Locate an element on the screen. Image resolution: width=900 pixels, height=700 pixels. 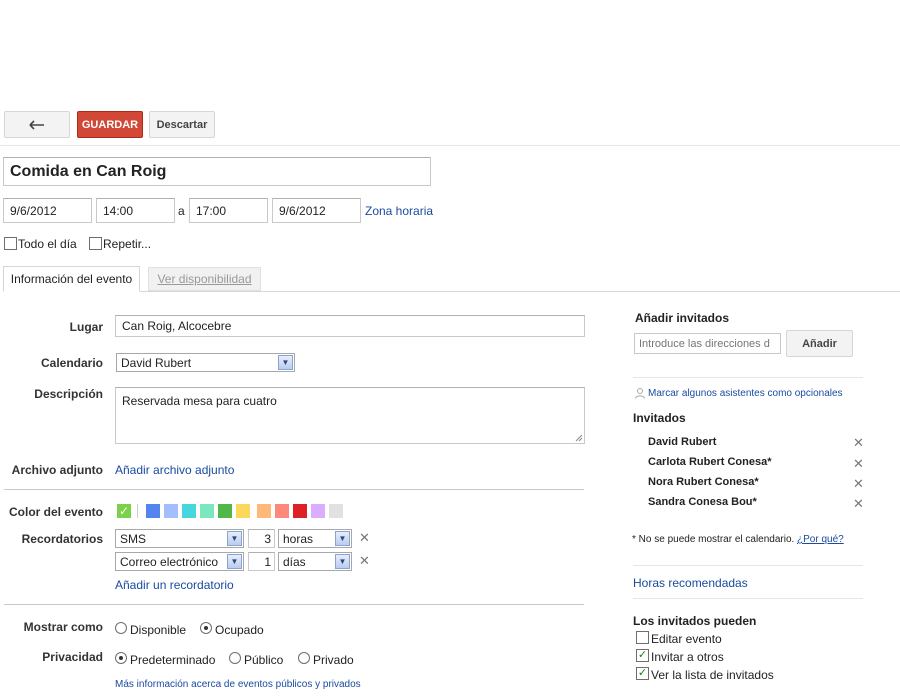
reminder-2-unit-value: días is located at coordinates (294, 561).